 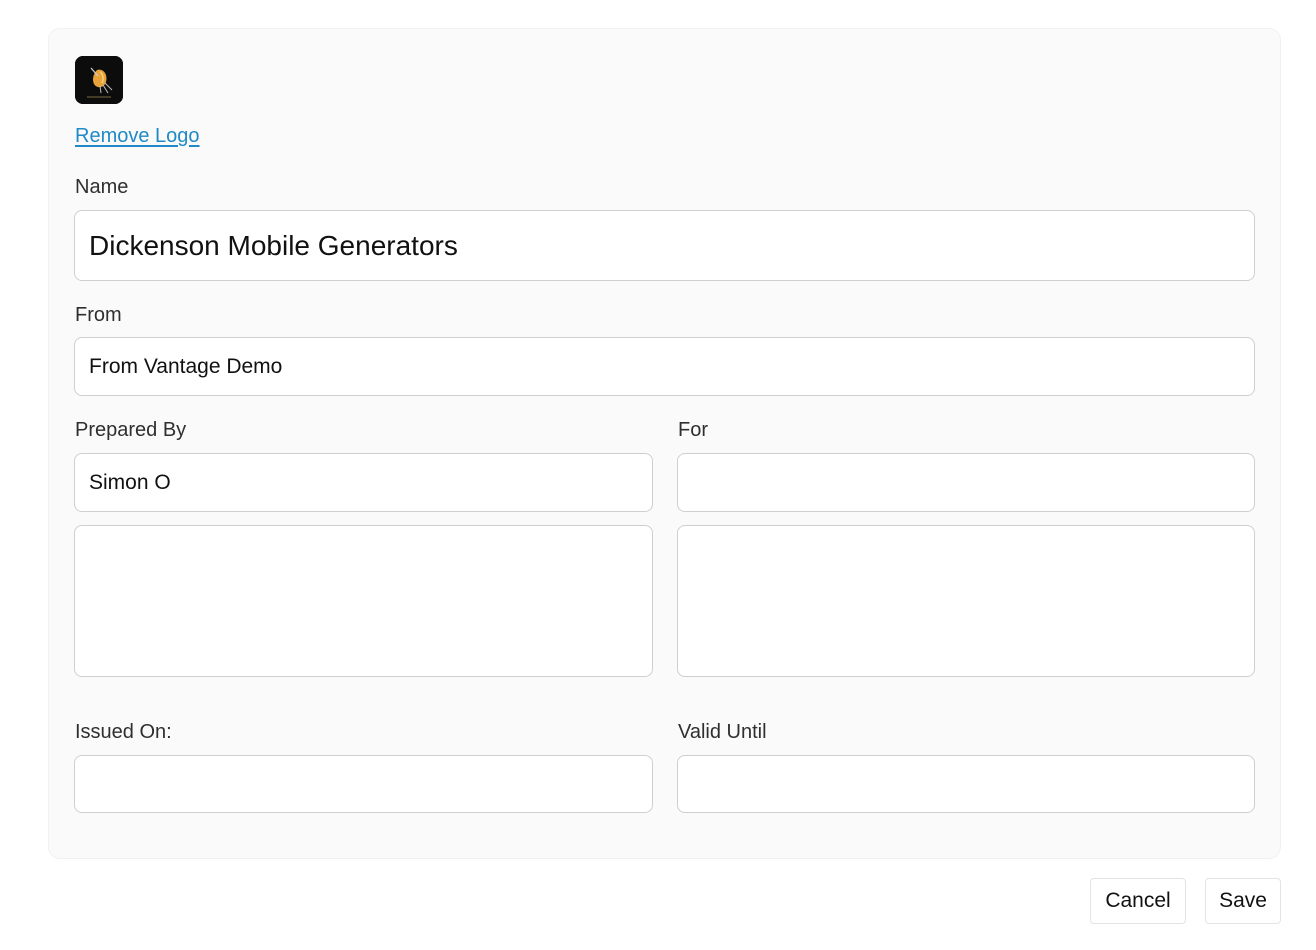 What do you see at coordinates (363, 784) in the screenshot?
I see `issued-on-field` at bounding box center [363, 784].